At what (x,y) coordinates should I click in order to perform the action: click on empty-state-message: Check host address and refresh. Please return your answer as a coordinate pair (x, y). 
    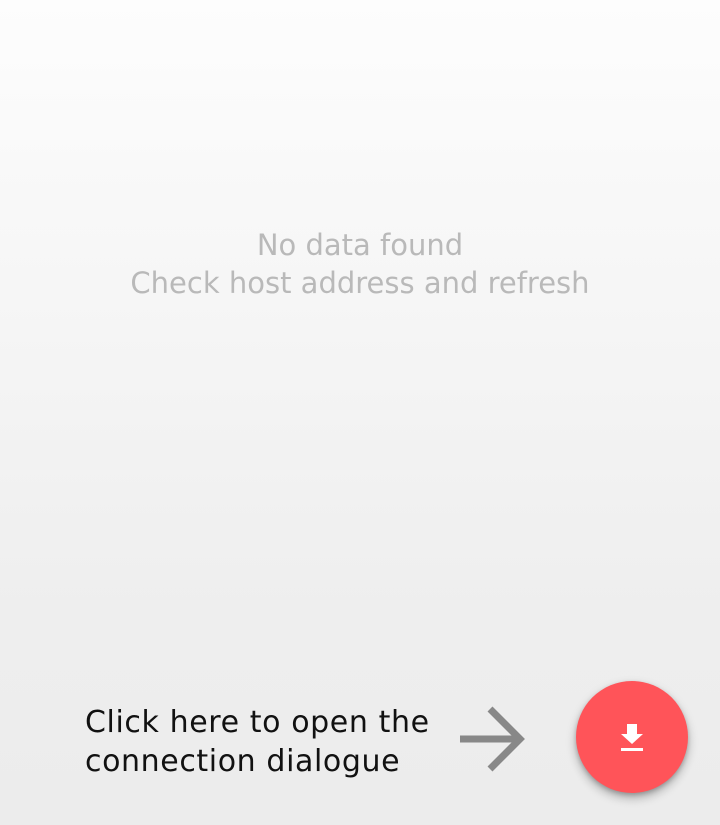
    Looking at the image, I should click on (360, 283).